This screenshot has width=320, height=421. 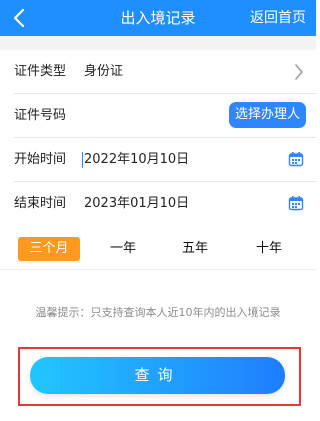 What do you see at coordinates (157, 375) in the screenshot?
I see `query-button: 查询` at bounding box center [157, 375].